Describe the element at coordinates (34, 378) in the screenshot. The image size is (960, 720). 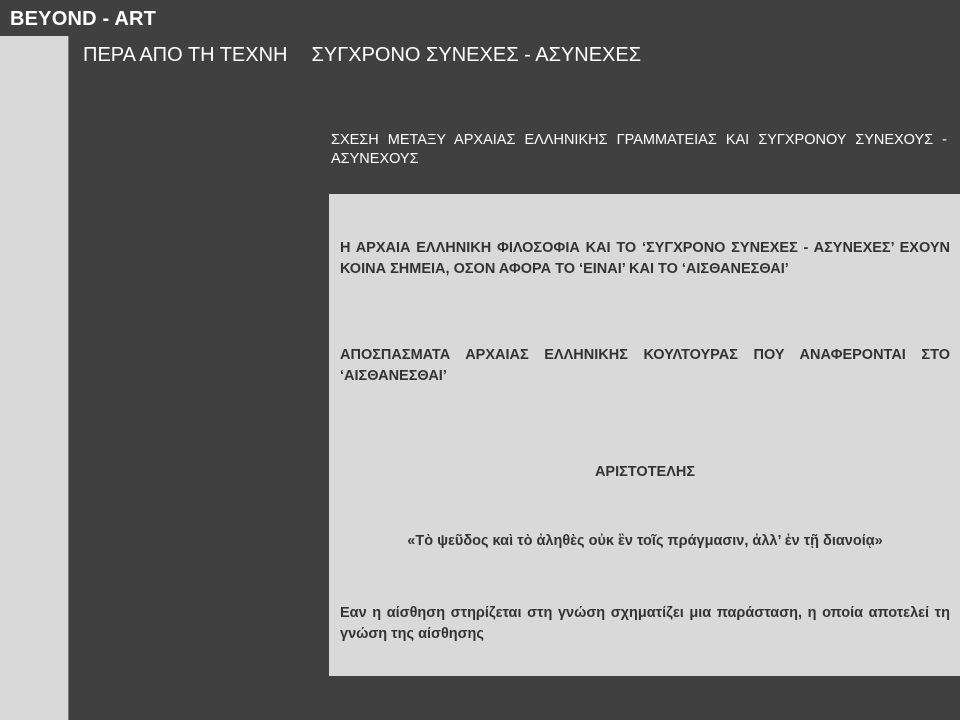
I see `left-sidebar-panel` at that location.